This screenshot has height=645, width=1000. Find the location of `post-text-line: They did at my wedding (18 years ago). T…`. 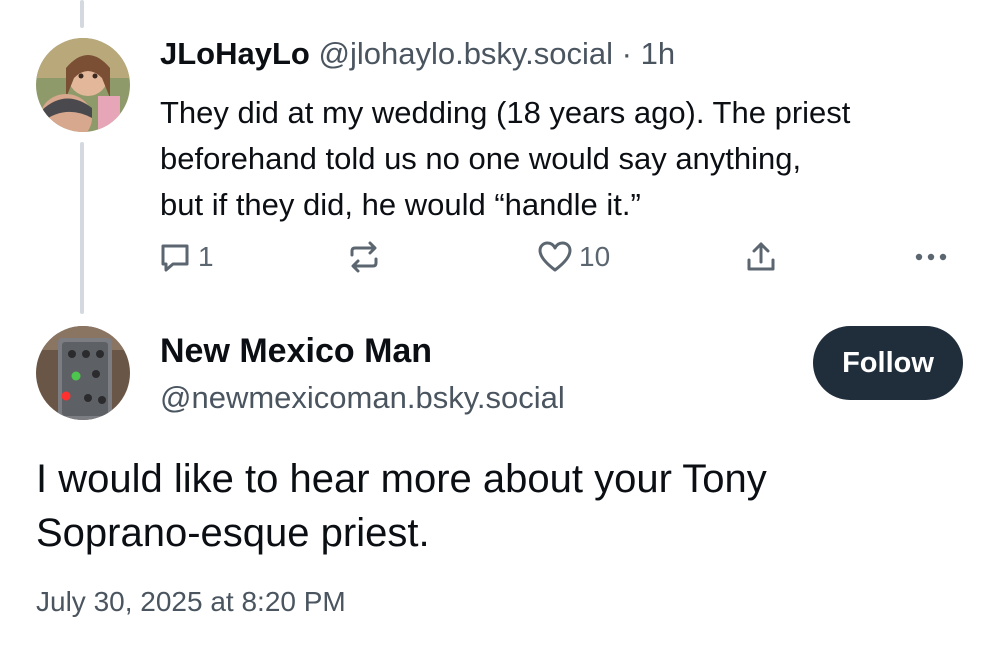

post-text-line: They did at my wedding (18 years ago). T… is located at coordinates (505, 112).